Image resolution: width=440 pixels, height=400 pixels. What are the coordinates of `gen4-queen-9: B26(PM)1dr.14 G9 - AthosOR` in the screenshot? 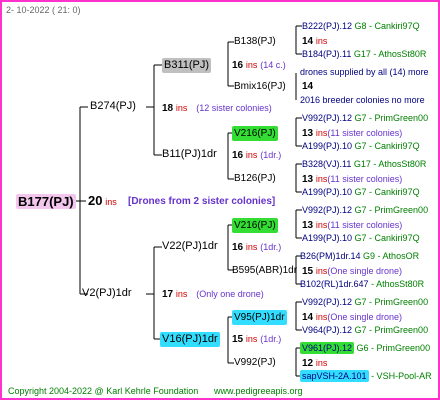 It's located at (359, 256).